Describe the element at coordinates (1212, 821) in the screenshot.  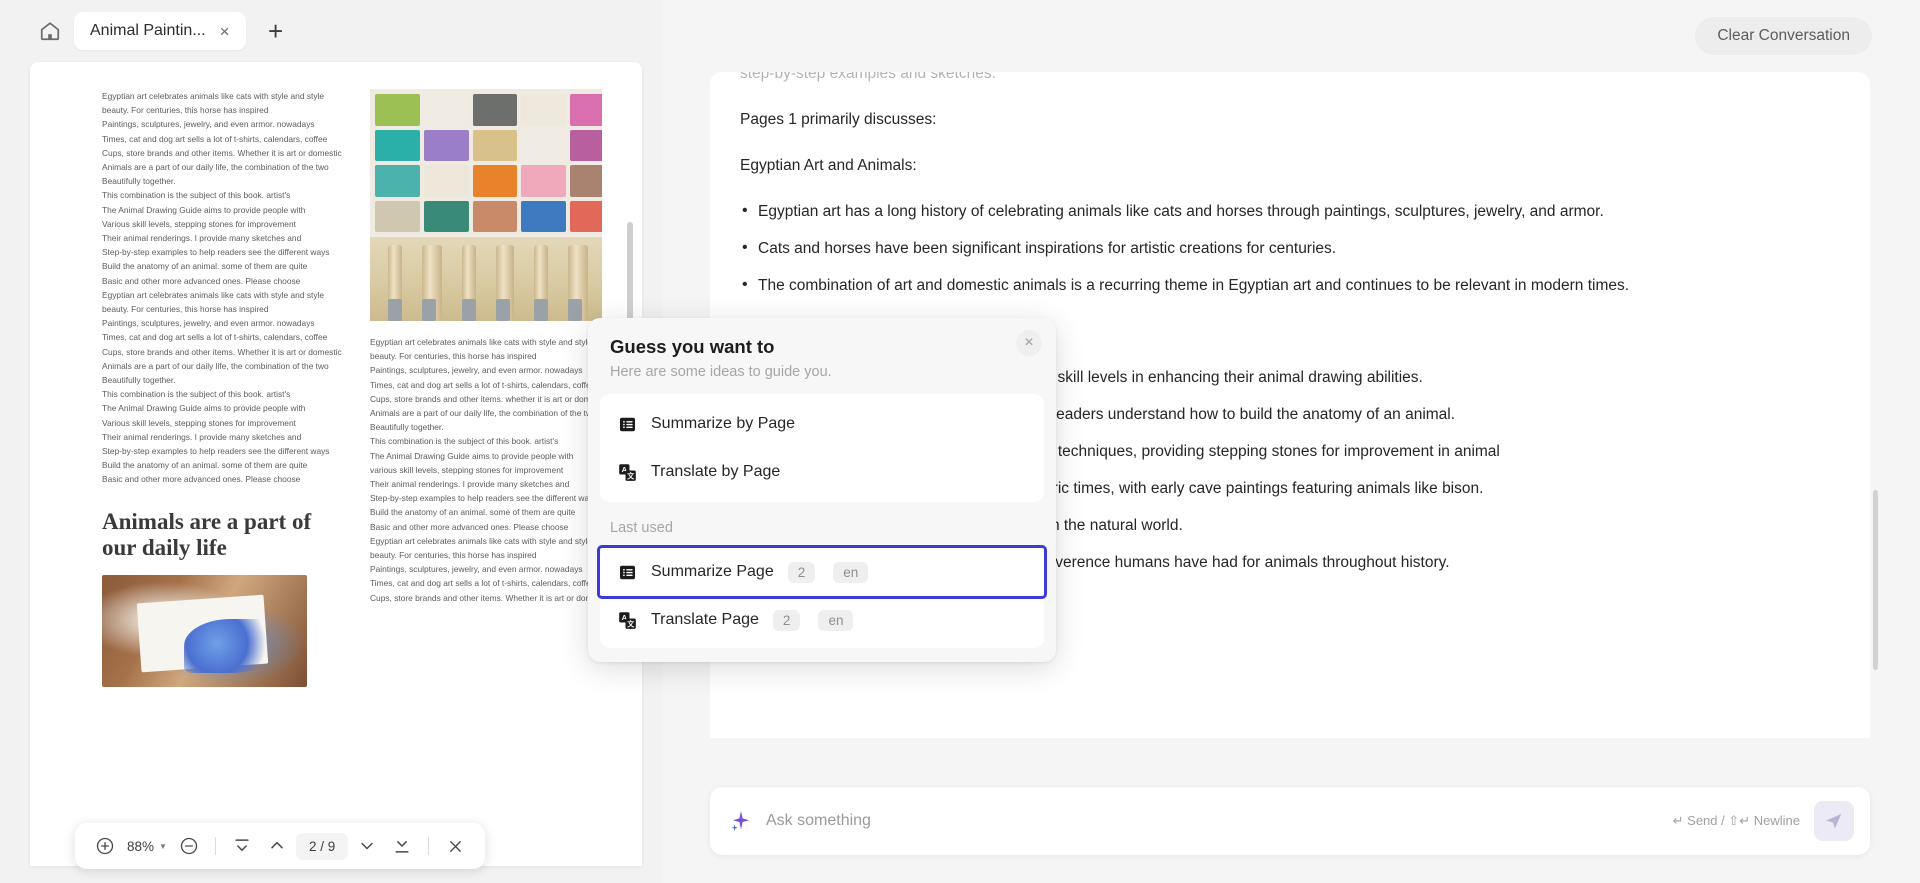
I see `ask-input` at that location.